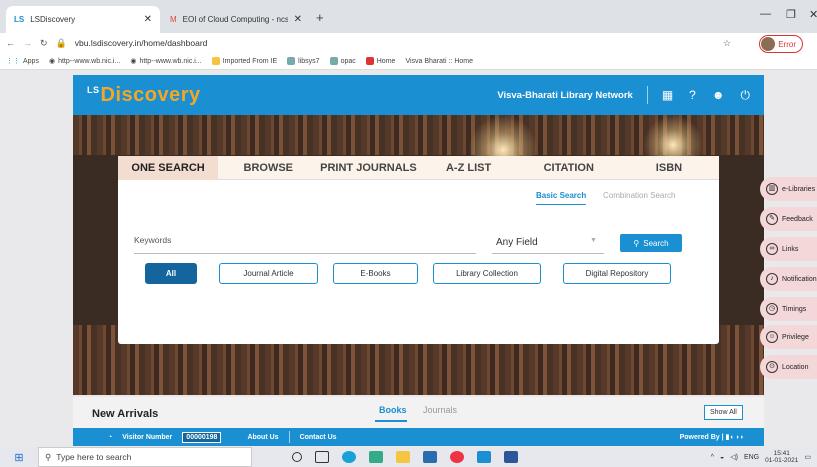  I want to click on app-icon, so click(376, 457).